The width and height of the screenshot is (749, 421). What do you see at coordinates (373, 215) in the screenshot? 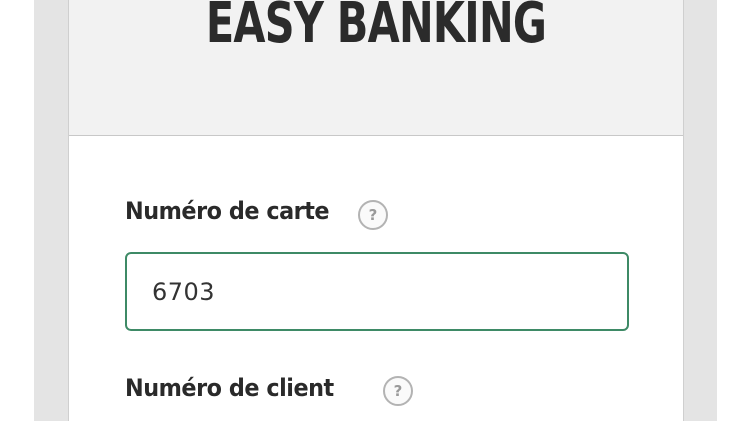
I see `card-number-help-icon: ?` at bounding box center [373, 215].